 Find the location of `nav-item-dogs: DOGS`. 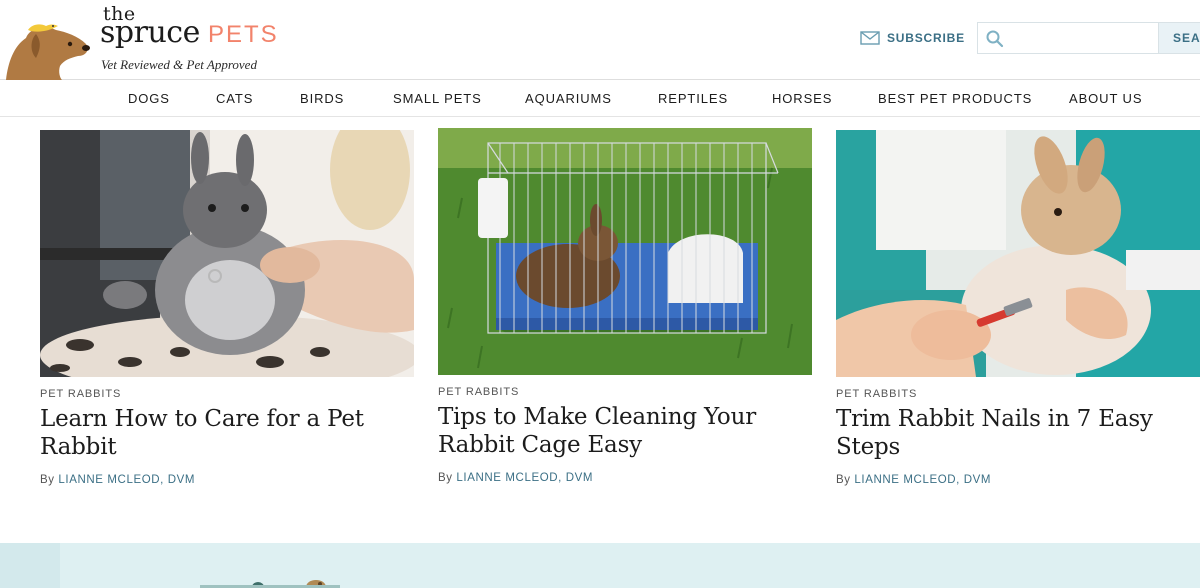

nav-item-dogs: DOGS is located at coordinates (149, 98).